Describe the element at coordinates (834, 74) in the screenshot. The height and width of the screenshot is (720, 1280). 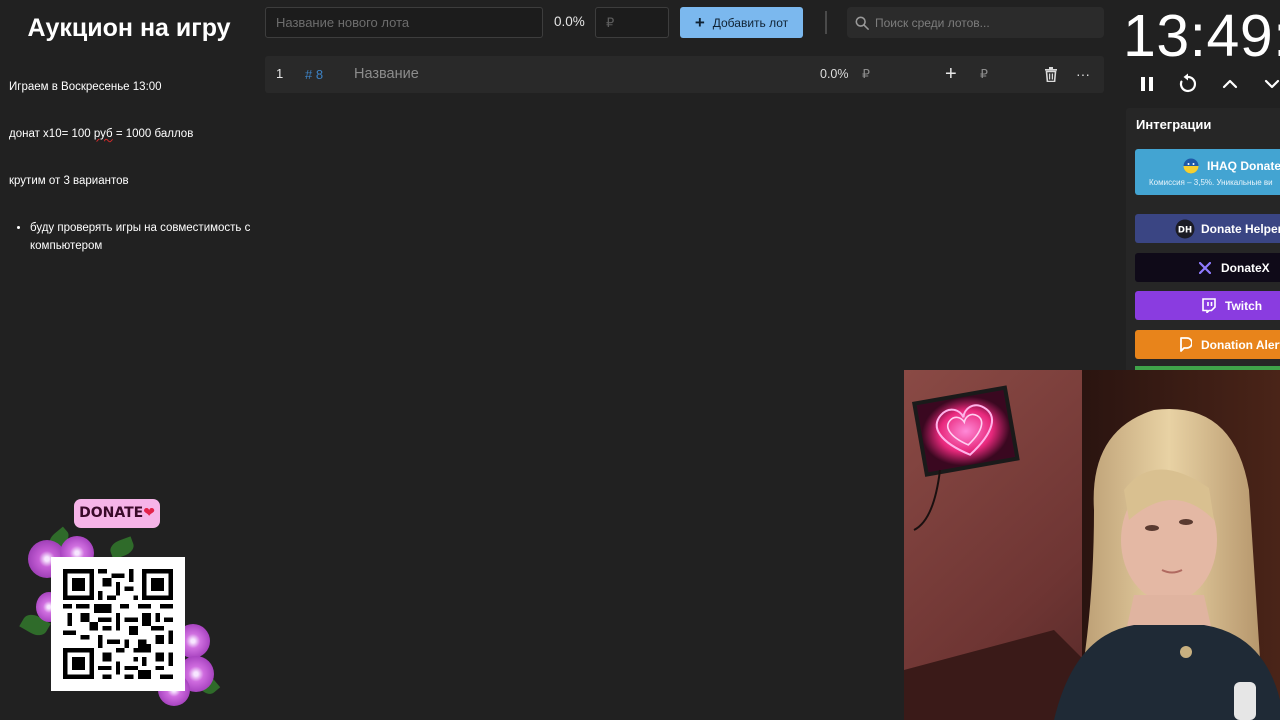
I see `lot-percent: 0.0%` at that location.